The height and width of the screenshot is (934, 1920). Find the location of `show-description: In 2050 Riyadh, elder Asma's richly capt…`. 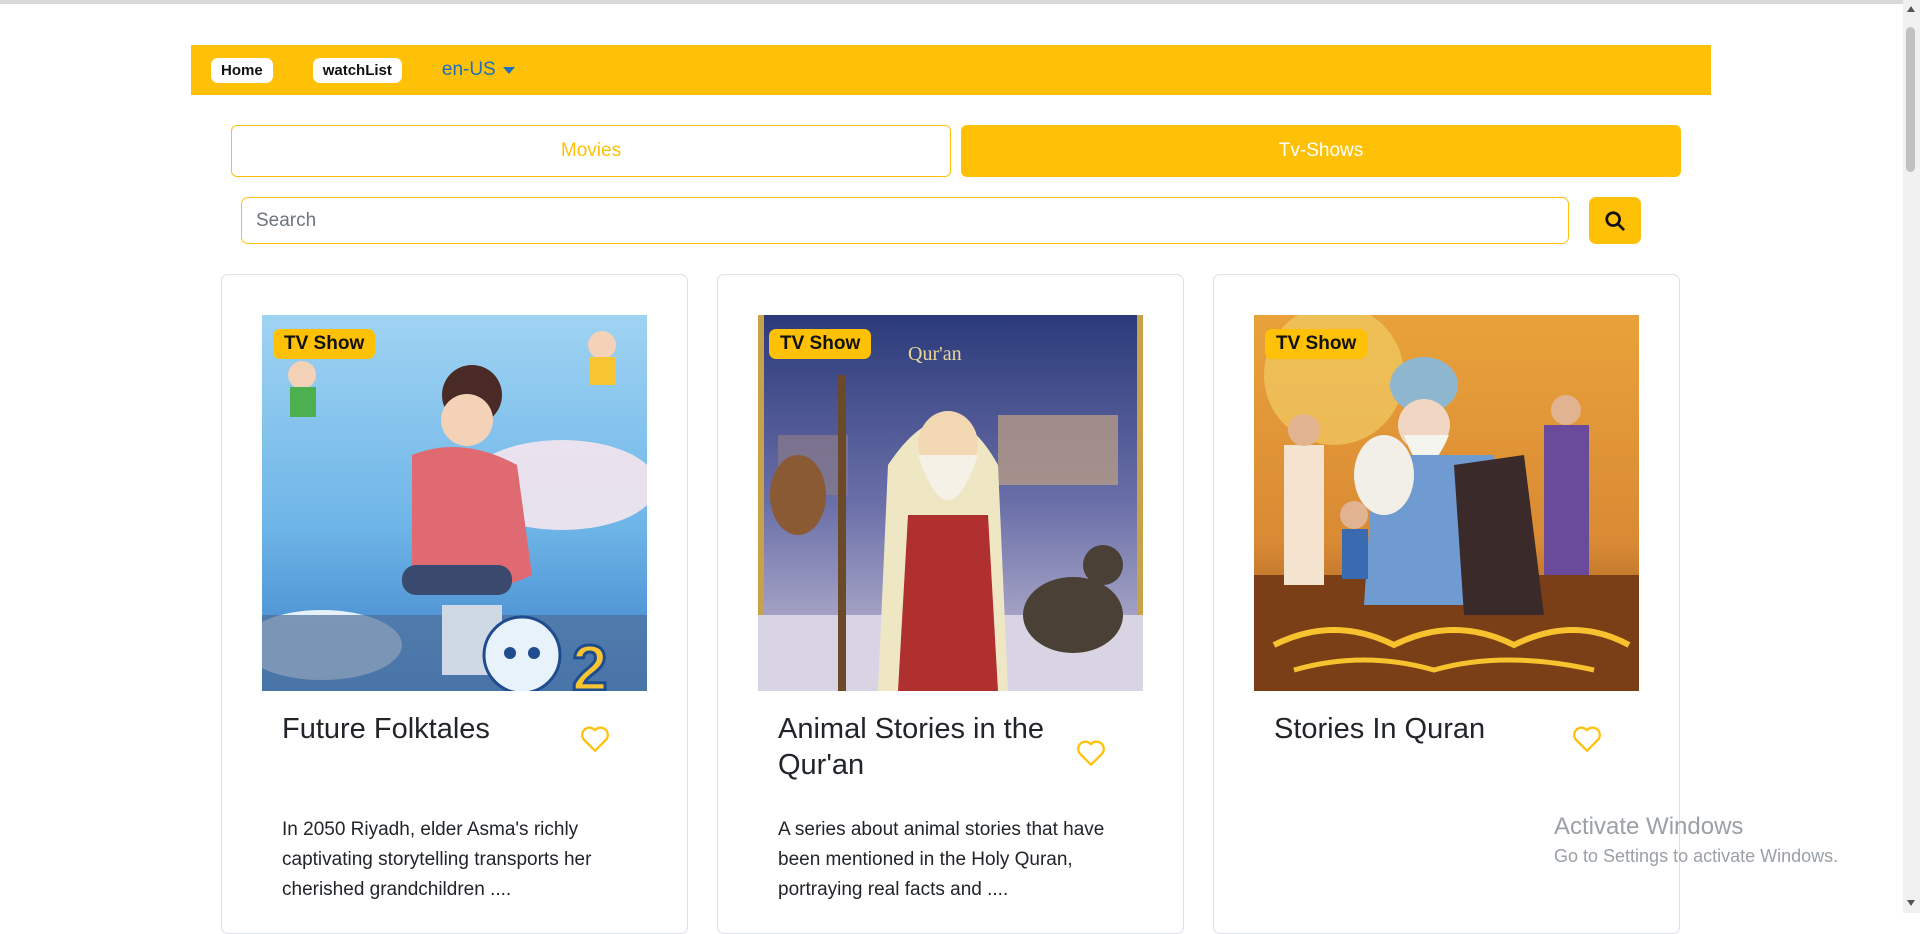

show-description: In 2050 Riyadh, elder Asma's richly capt… is located at coordinates (437, 859).